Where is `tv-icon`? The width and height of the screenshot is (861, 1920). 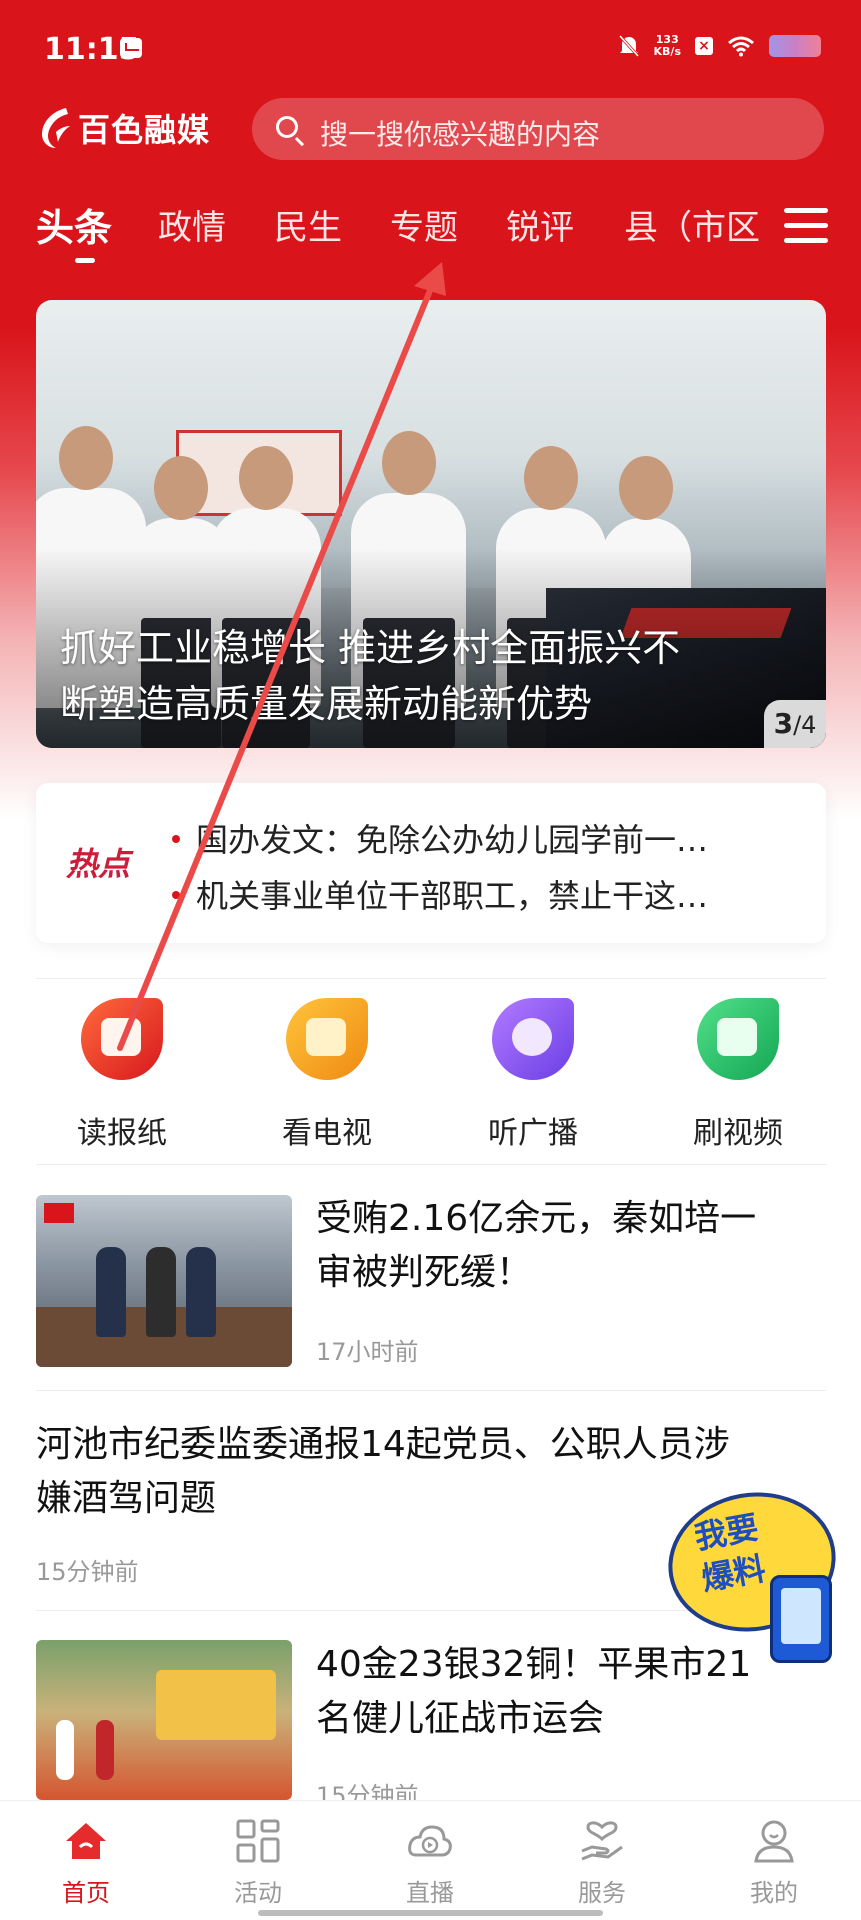 tv-icon is located at coordinates (327, 1041).